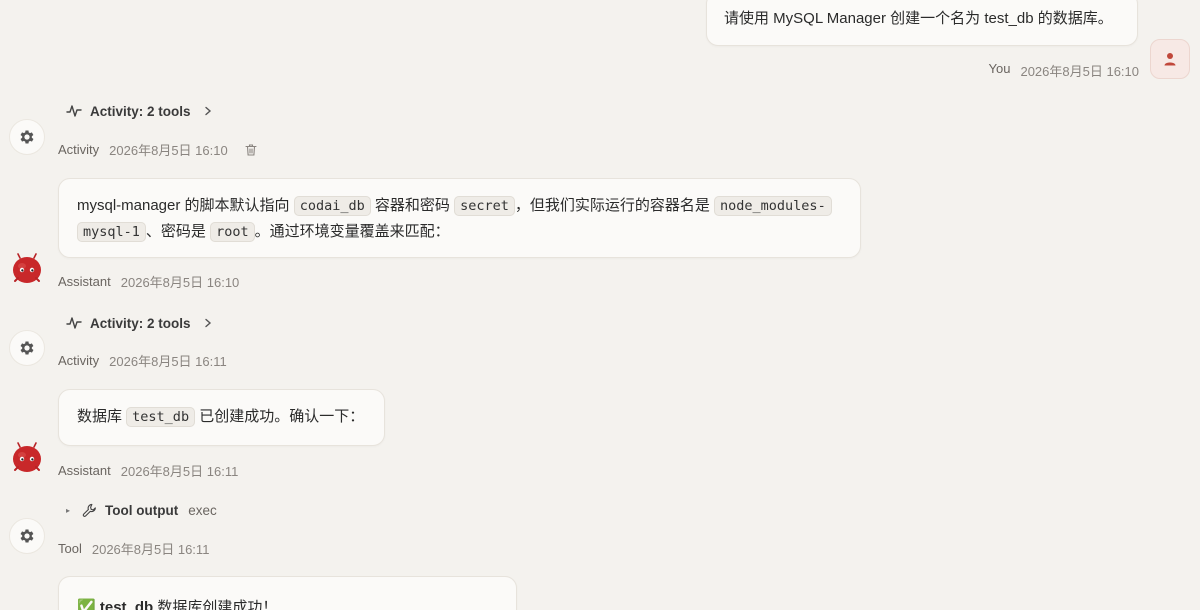 This screenshot has width=1200, height=610. I want to click on activity-meta-1: Activity 2026年8月5日 16:10, so click(158, 149).